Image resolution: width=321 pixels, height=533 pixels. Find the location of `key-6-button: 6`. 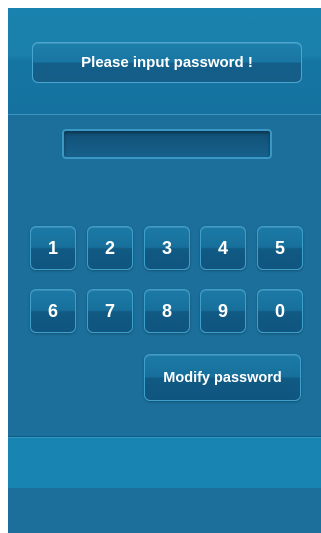

key-6-button: 6 is located at coordinates (53, 311).